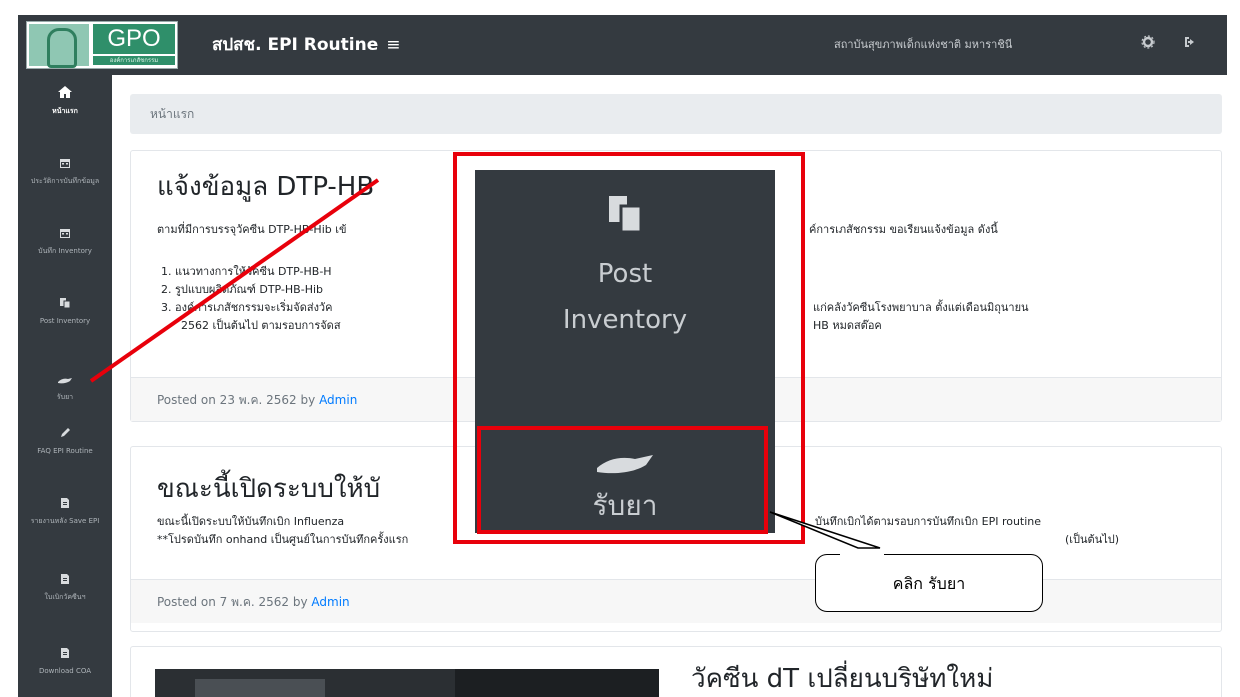 This screenshot has height=697, width=1240. I want to click on post-body-continued: ค์การเภสัชกรรม ขอเรียนแจ้งข้อมูล ดังนี้, so click(903, 229).